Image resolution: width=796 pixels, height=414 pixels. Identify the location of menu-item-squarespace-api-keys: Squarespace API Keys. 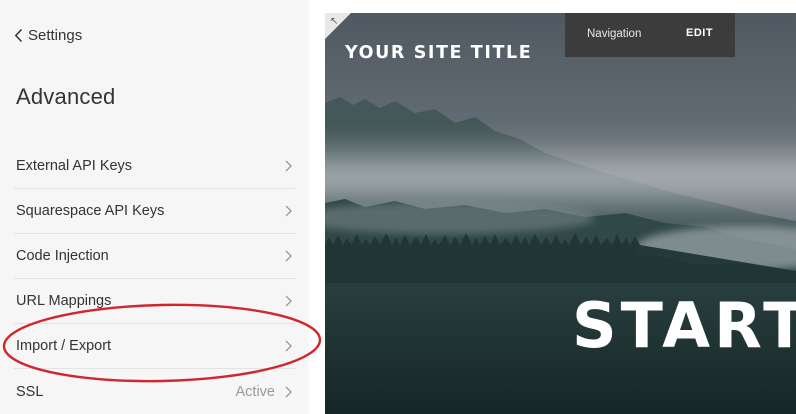
(154, 211).